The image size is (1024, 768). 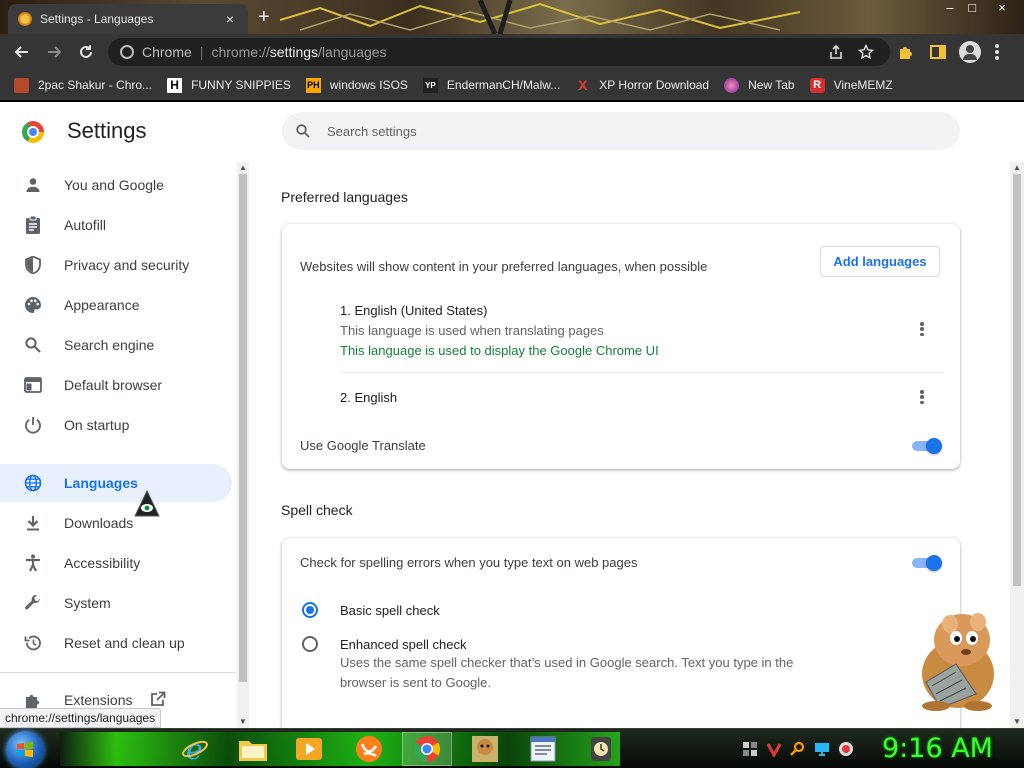 I want to click on url-scheme: chrome://, so click(x=240, y=52).